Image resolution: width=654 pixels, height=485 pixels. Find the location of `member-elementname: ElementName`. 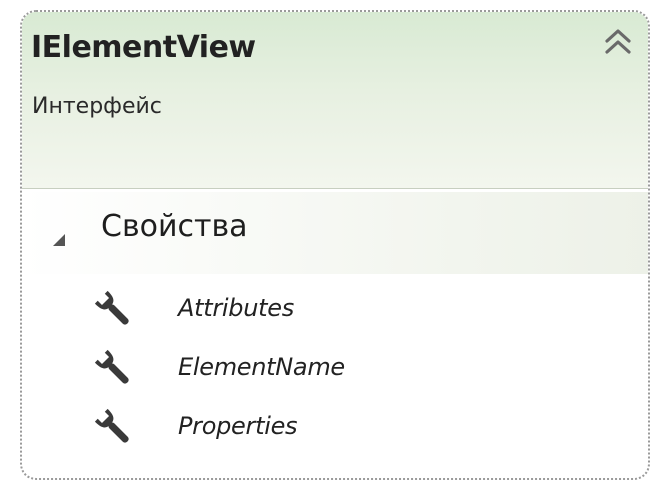

member-elementname: ElementName is located at coordinates (355, 369).